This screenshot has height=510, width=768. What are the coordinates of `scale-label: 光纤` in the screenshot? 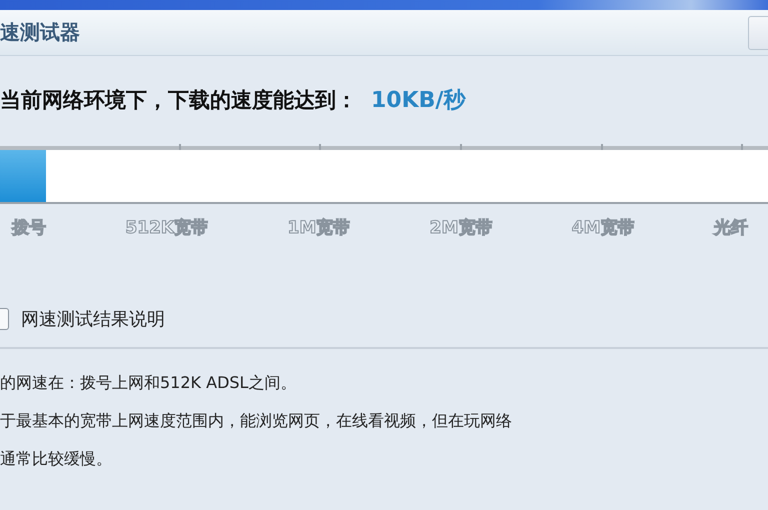 It's located at (731, 228).